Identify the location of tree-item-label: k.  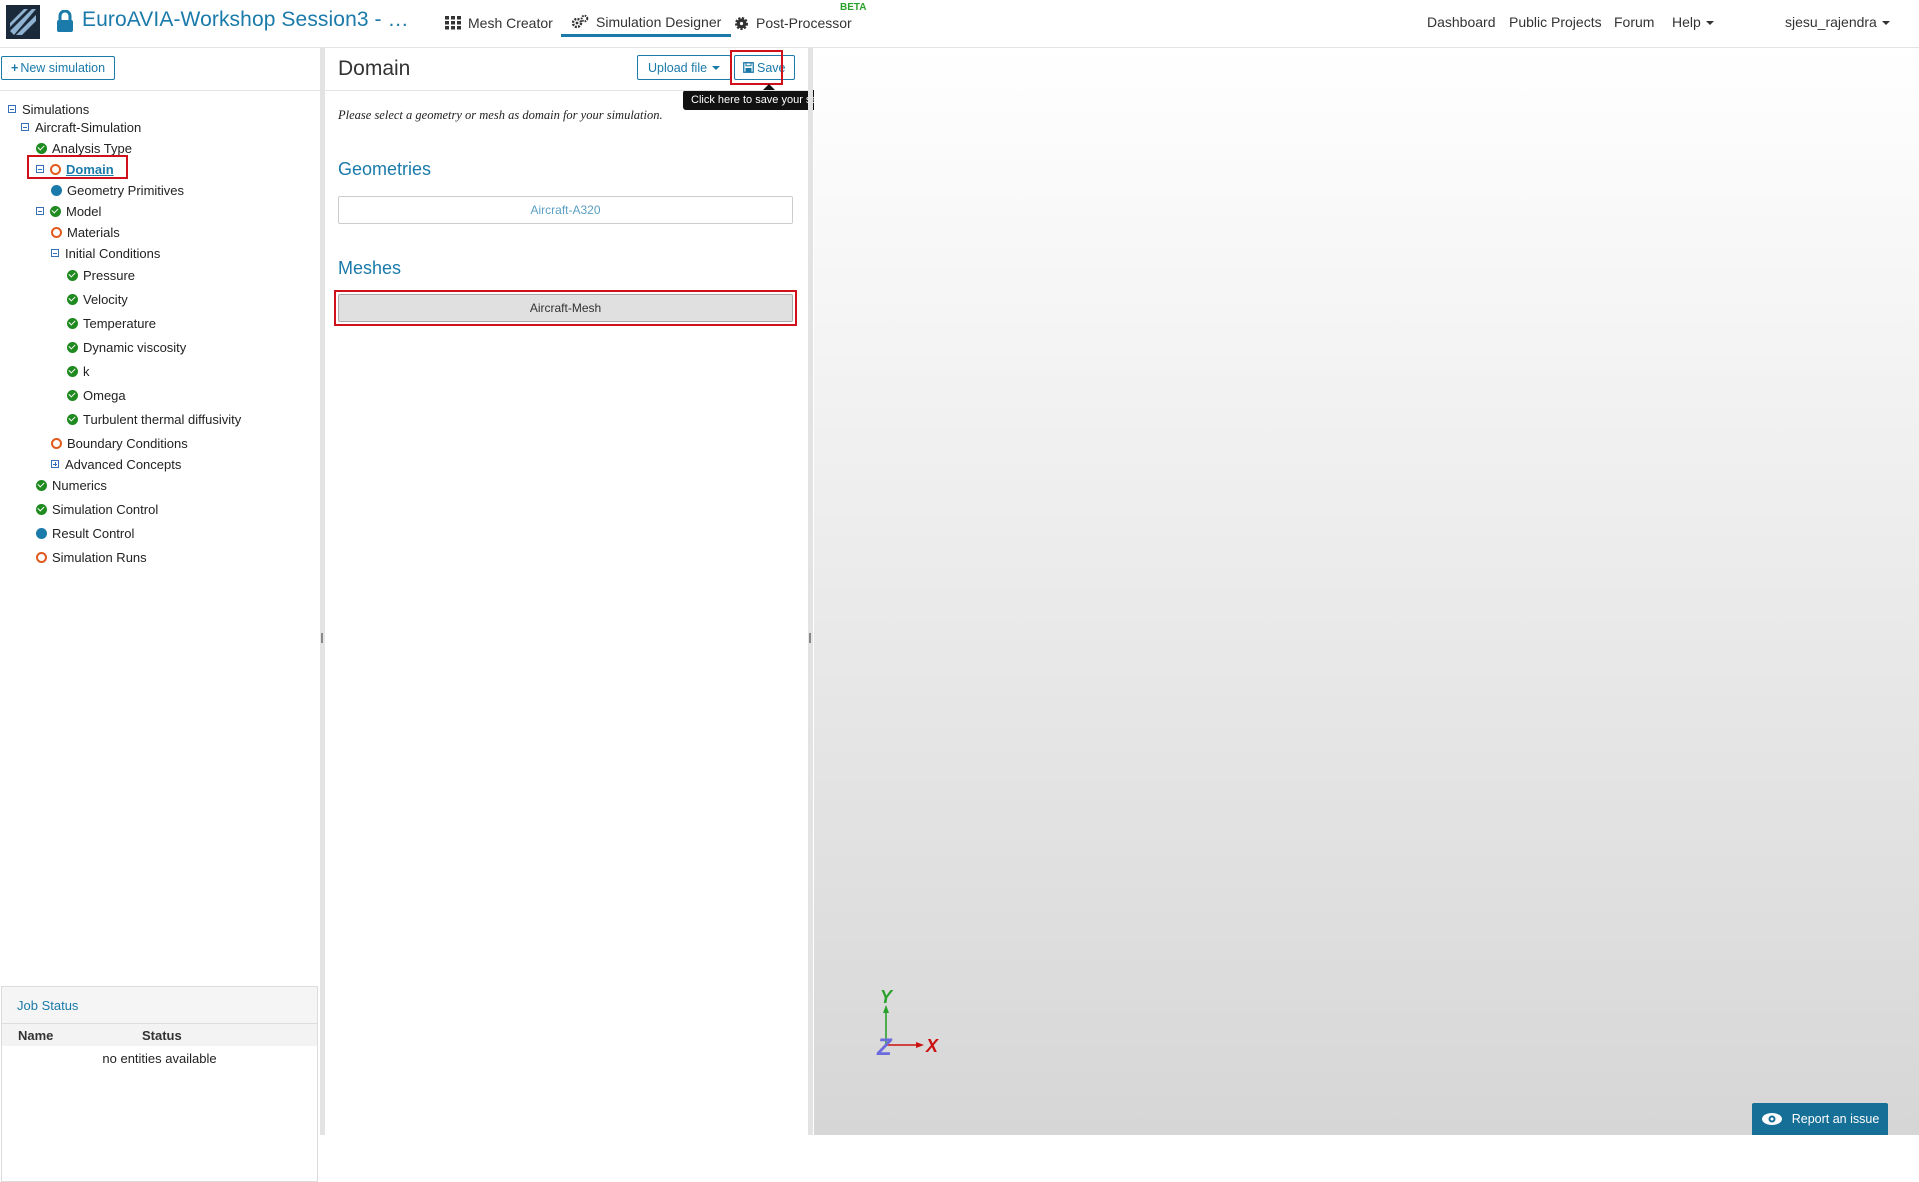
(86, 371).